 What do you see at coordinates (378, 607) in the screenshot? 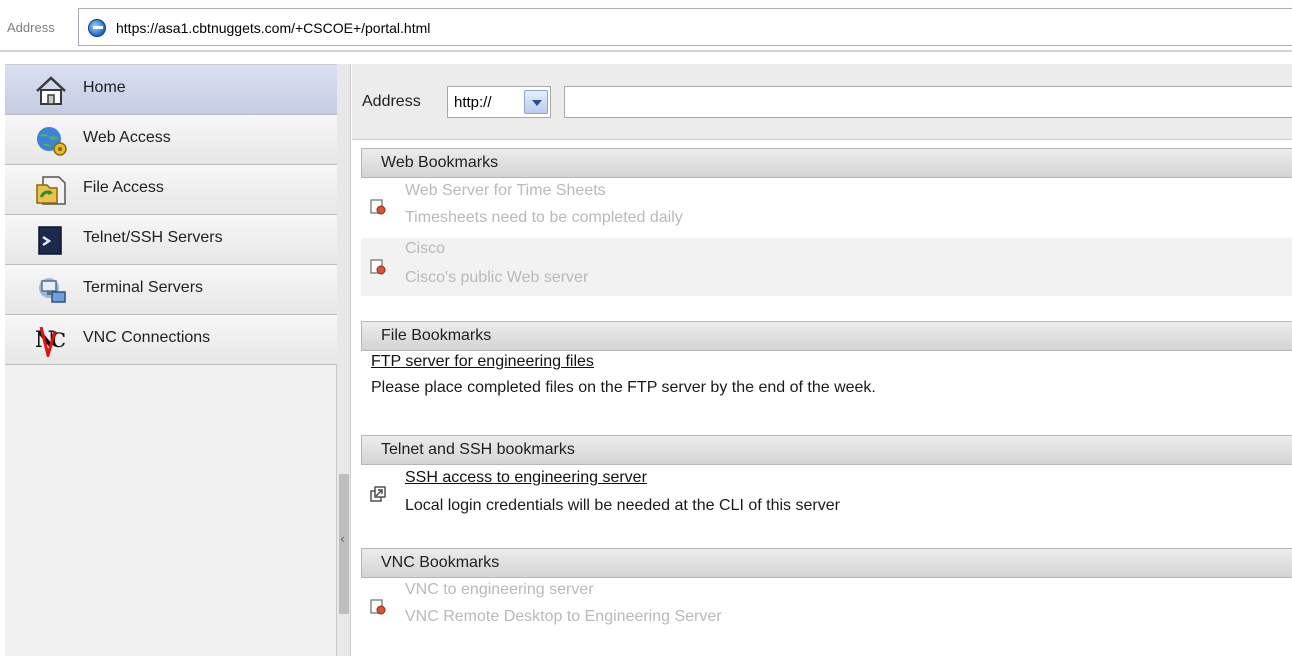
I see `vnc-bookmark-icon` at bounding box center [378, 607].